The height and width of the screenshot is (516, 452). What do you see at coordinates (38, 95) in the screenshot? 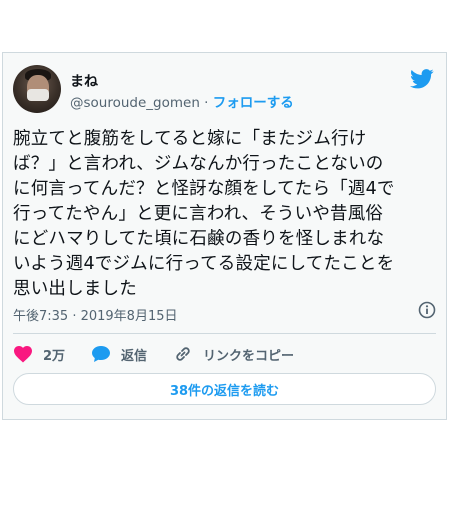
I see `avatar-mask` at bounding box center [38, 95].